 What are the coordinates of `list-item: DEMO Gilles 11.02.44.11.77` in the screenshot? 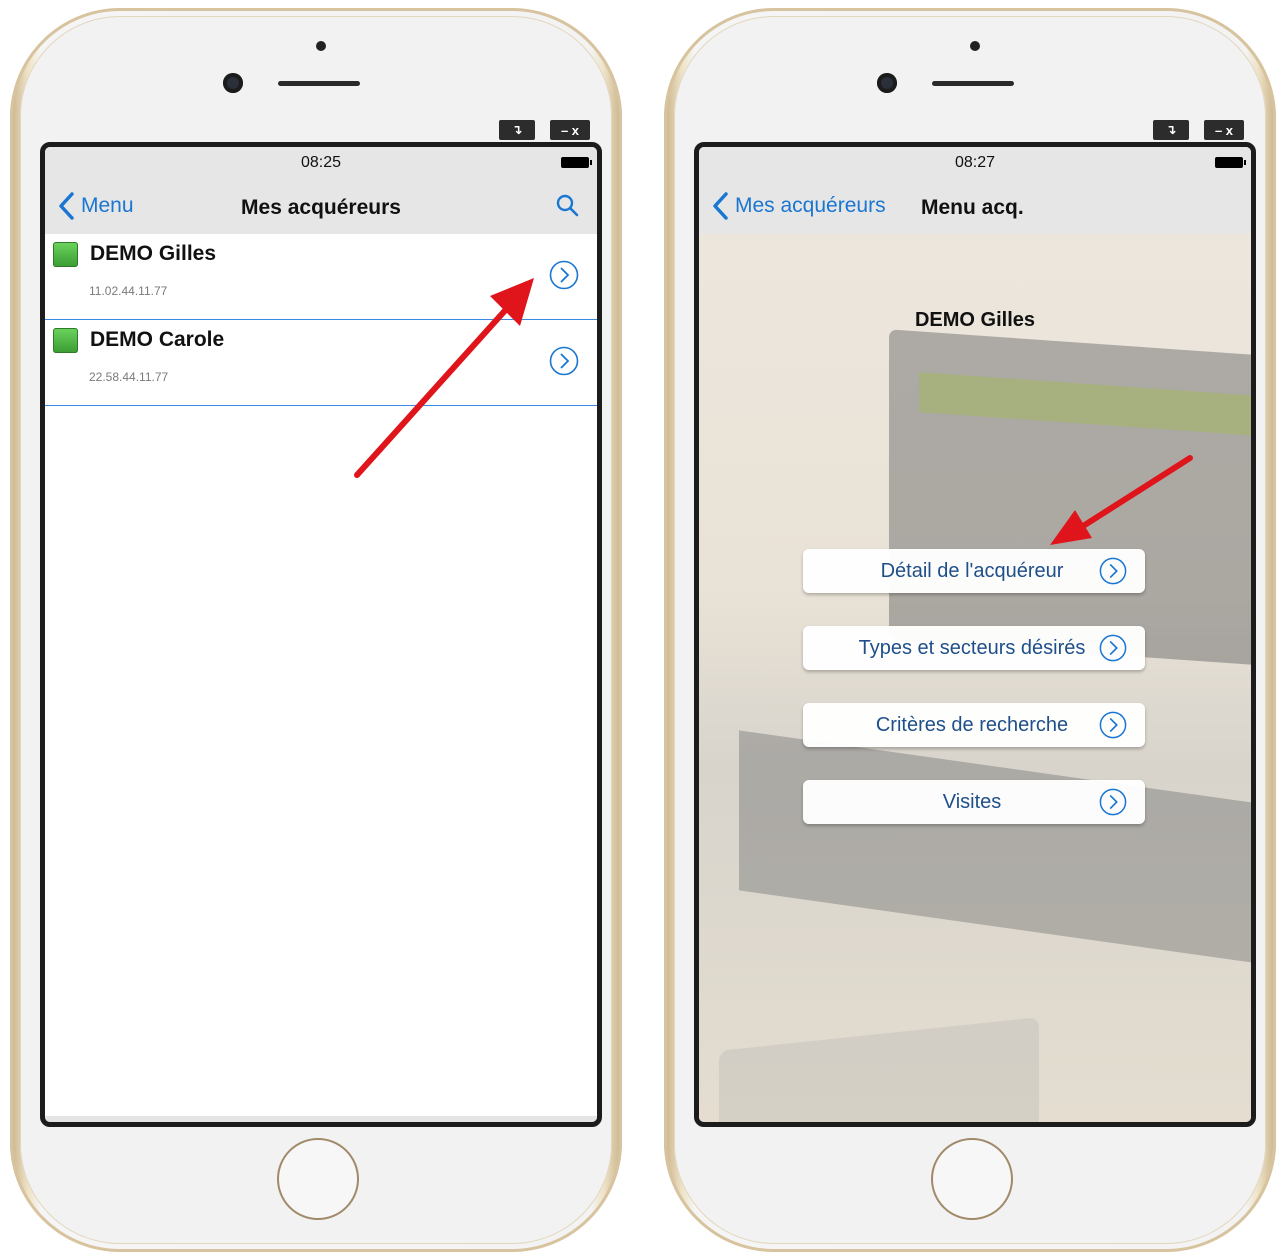 It's located at (321, 277).